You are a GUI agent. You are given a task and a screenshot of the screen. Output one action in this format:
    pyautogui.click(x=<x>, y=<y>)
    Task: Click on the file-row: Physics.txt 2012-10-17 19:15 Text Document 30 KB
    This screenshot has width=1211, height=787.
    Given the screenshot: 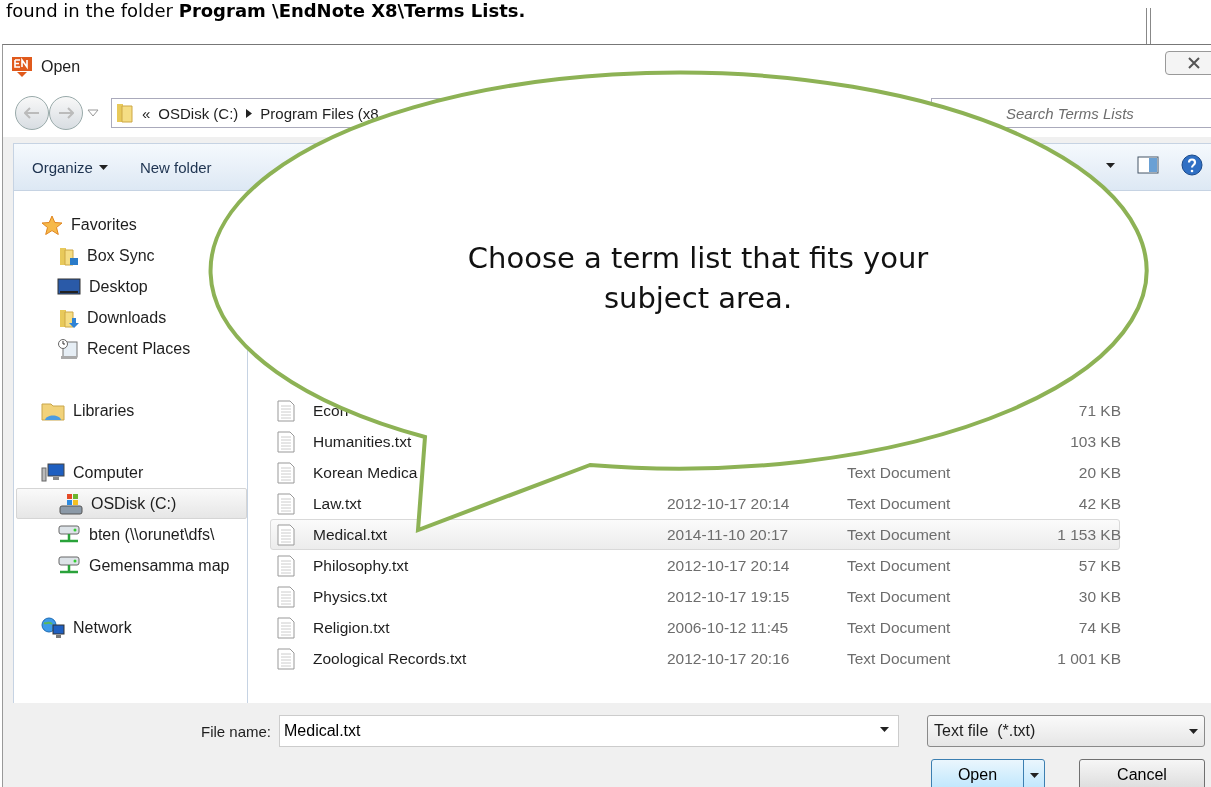 What is the action you would take?
    pyautogui.click(x=695, y=596)
    